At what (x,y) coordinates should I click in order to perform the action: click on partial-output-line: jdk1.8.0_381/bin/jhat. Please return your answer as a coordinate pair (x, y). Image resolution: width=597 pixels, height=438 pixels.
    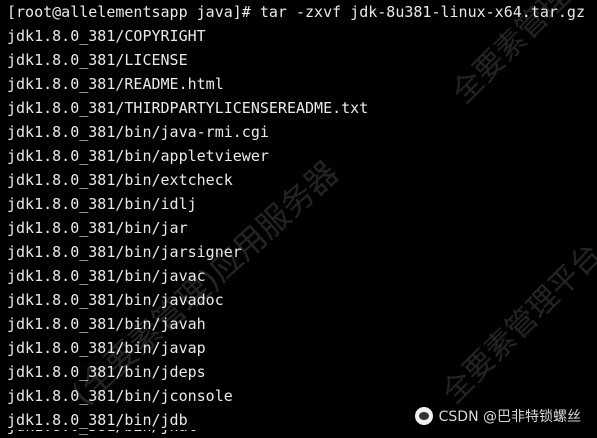
    Looking at the image, I should click on (298, 434).